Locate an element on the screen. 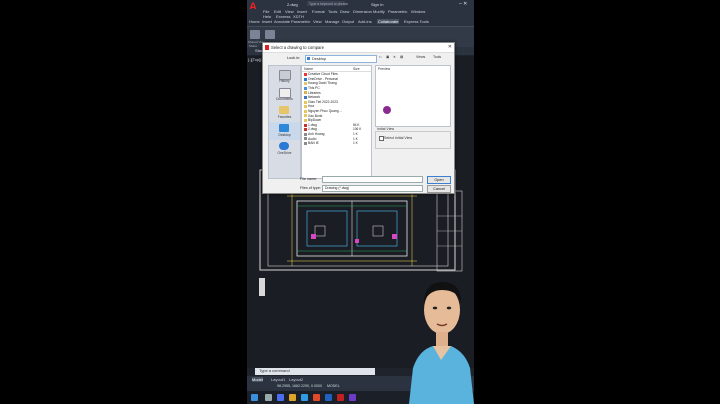  open-button: Open is located at coordinates (439, 180).